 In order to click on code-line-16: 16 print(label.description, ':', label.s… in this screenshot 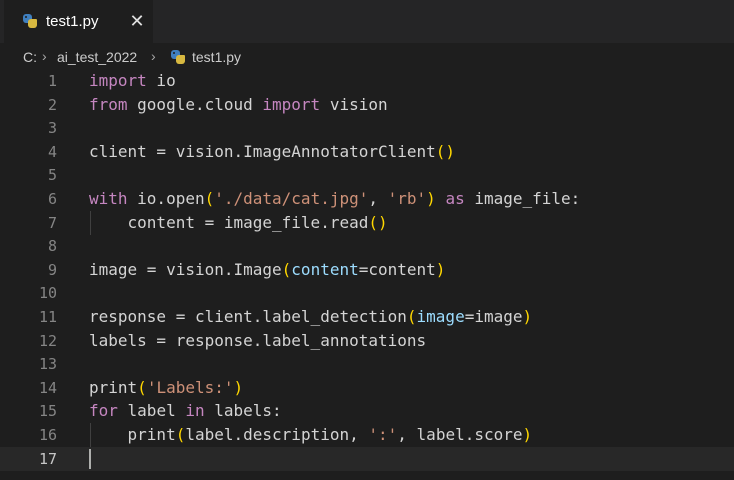, I will do `click(367, 435)`.